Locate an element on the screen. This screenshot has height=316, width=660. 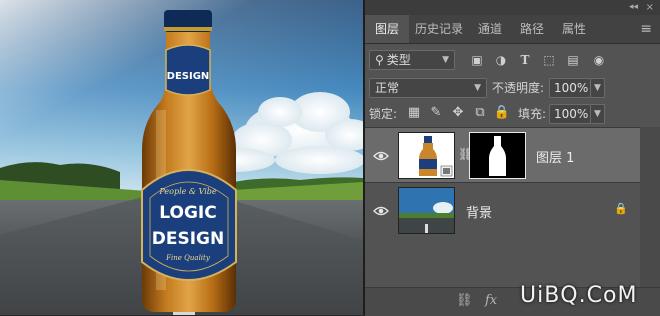
filter-type-layer-icon: T is located at coordinates (525, 60).